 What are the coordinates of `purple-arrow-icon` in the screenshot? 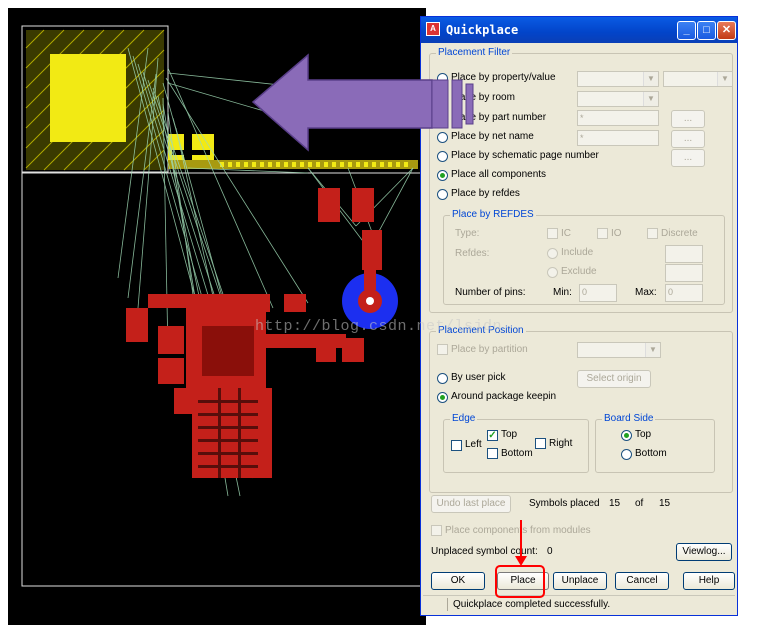 It's located at (362, 102).